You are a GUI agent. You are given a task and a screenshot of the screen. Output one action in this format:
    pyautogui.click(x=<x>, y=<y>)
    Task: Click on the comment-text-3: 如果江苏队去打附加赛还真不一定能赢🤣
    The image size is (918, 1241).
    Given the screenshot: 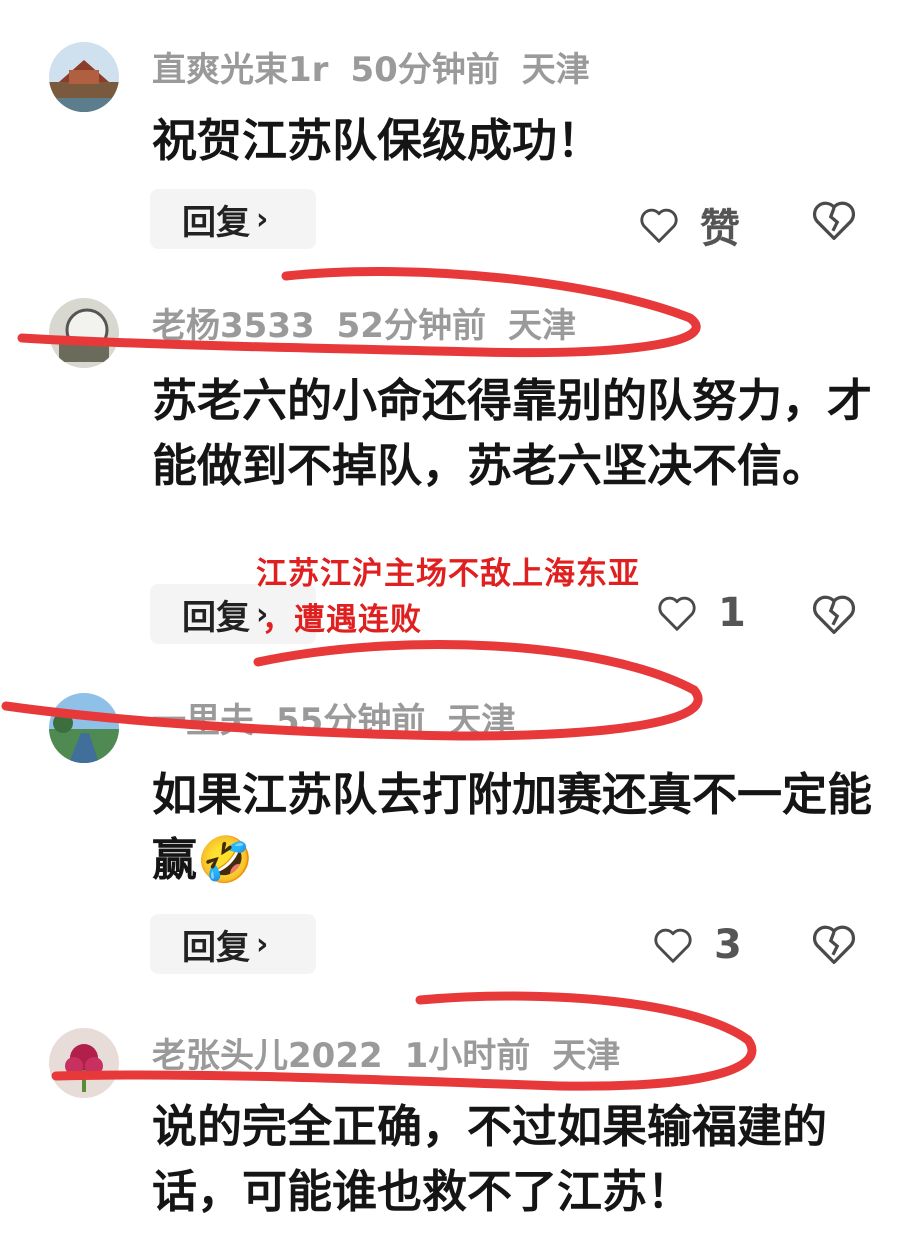 What is the action you would take?
    pyautogui.click(x=512, y=827)
    